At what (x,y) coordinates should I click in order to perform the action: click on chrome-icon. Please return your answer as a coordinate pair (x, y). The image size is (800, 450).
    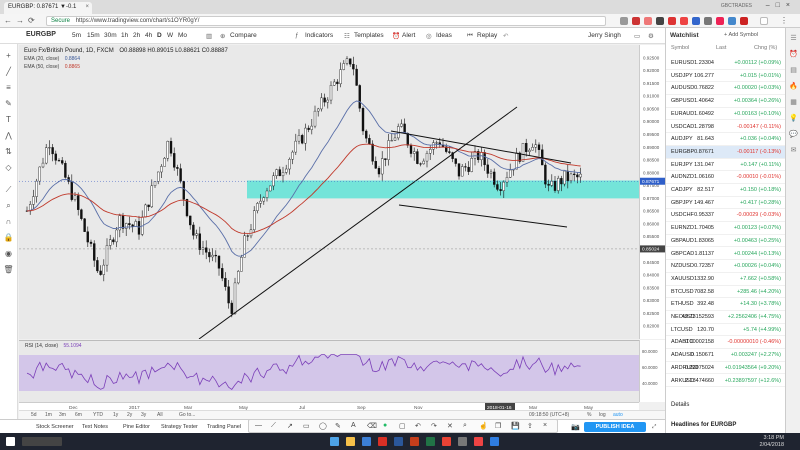
    Looking at the image, I should click on (446, 441).